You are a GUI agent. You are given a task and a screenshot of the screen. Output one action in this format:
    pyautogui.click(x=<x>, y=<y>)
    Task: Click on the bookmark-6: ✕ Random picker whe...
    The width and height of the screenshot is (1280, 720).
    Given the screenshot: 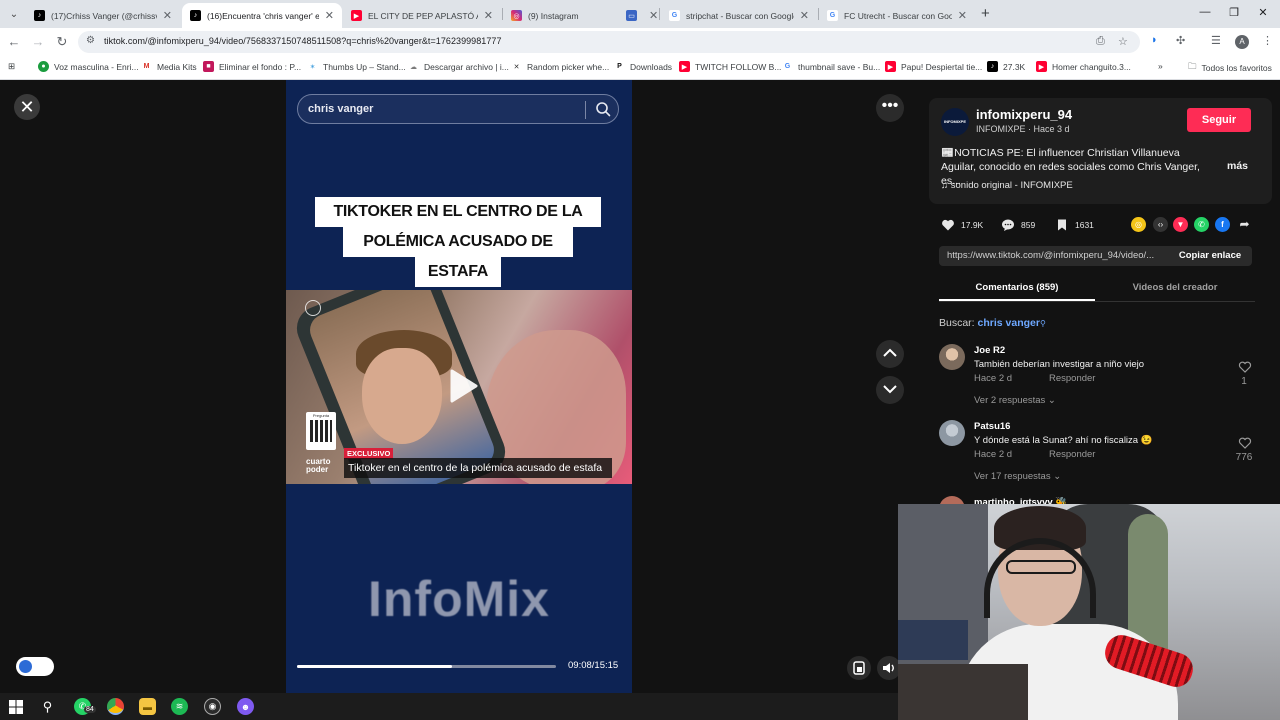 What is the action you would take?
    pyautogui.click(x=560, y=66)
    